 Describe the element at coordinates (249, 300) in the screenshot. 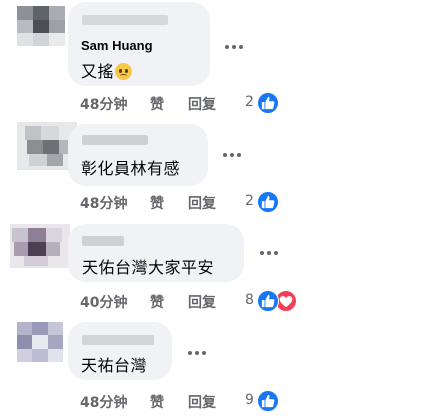

I see `reaction-count: 8` at that location.